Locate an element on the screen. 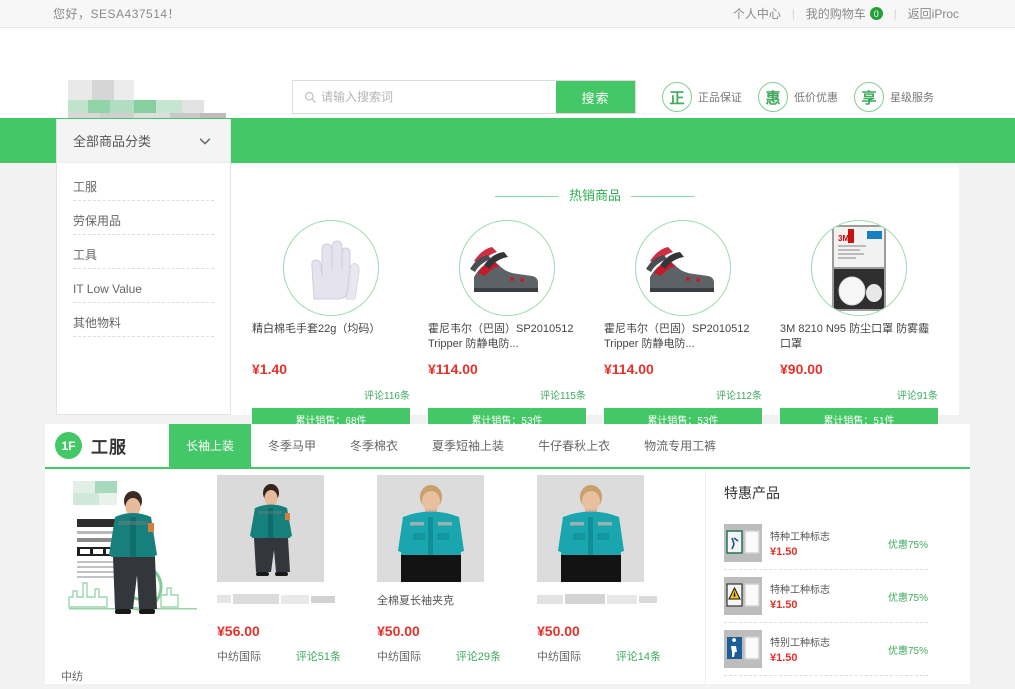 This screenshot has height=689, width=1015. sidebar-item-other-materials: 其他物料 is located at coordinates (143, 323).